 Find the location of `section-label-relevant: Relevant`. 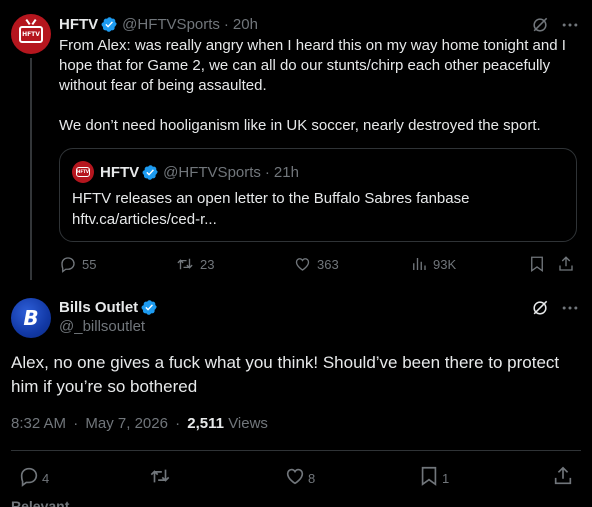

section-label-relevant: Relevant is located at coordinates (40, 502).